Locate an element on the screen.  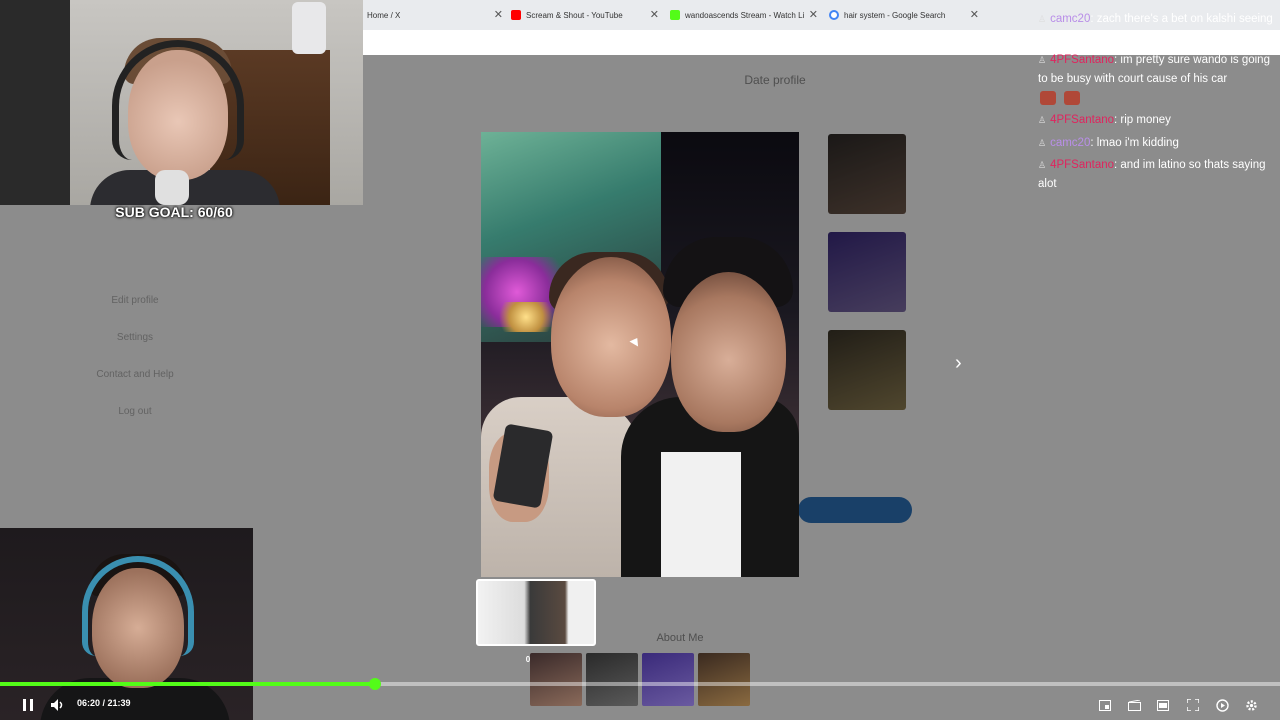
chat-text: : rip money is located at coordinates (1142, 120).